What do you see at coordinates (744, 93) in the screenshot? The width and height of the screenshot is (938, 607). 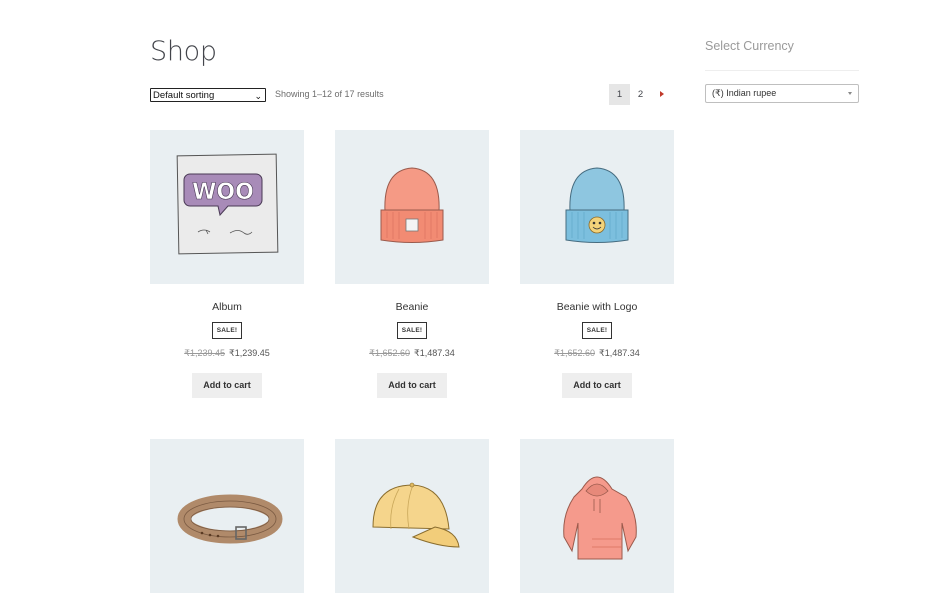 I see `currency-select-value: (₹) Indian rupee` at bounding box center [744, 93].